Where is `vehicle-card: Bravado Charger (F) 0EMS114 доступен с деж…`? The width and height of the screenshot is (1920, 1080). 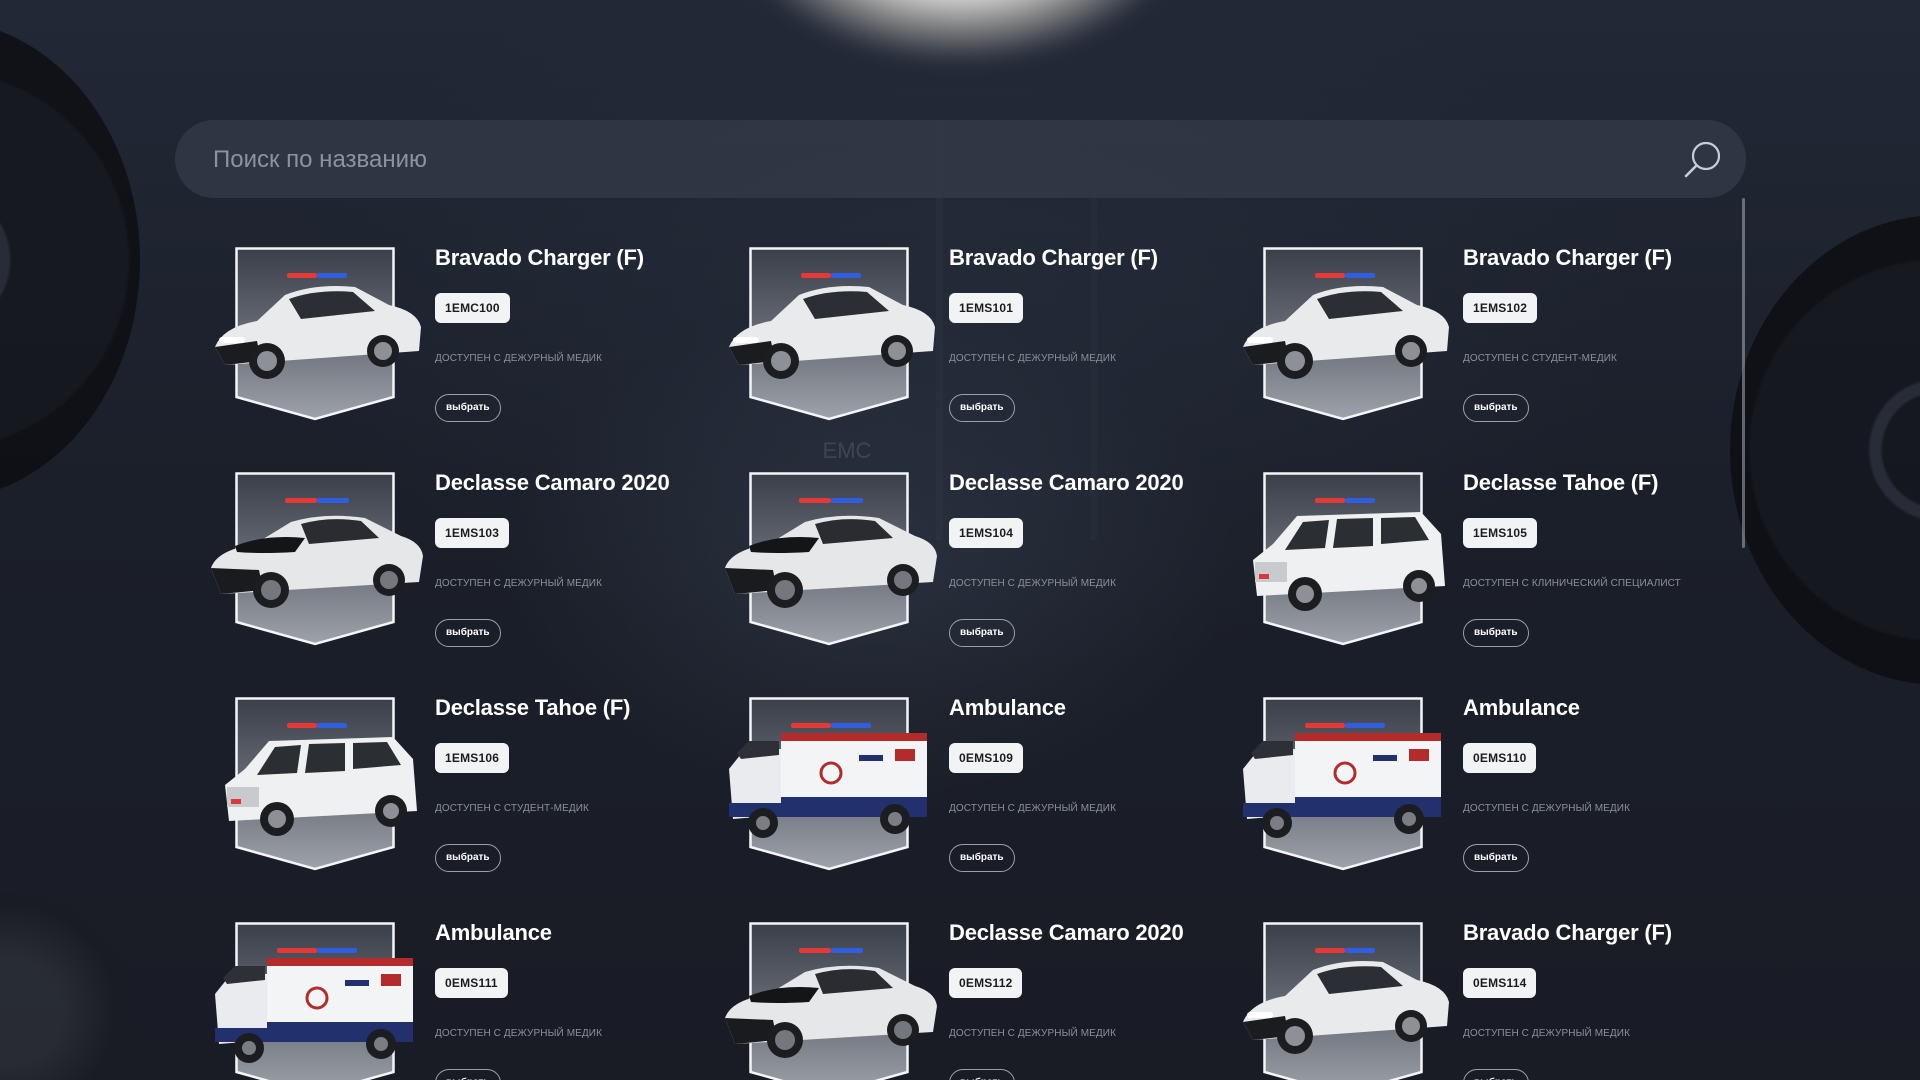 vehicle-card: Bravado Charger (F) 0EMS114 доступен с деж… is located at coordinates (1468, 1000).